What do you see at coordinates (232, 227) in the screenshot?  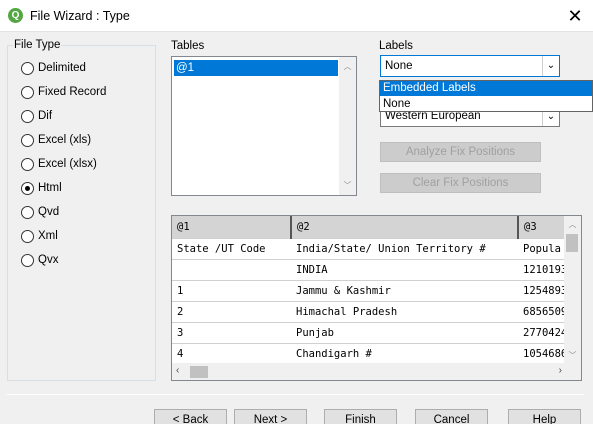 I see `column-header: @1` at bounding box center [232, 227].